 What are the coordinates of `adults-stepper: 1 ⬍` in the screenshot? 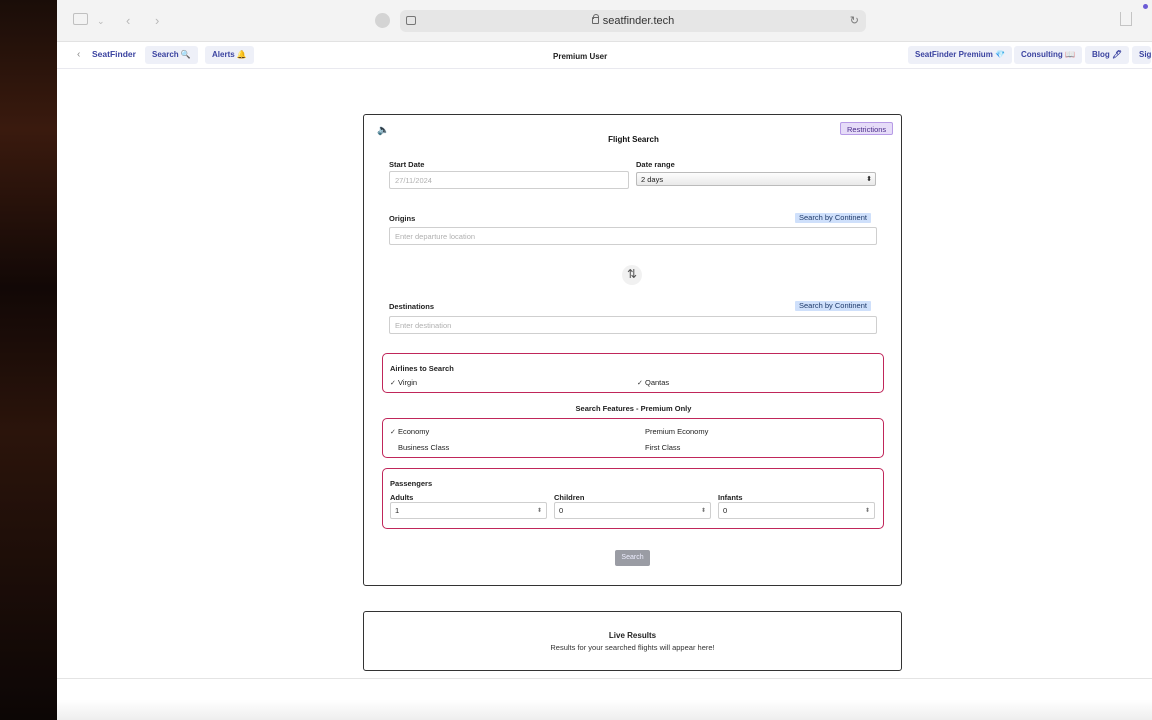 It's located at (468, 510).